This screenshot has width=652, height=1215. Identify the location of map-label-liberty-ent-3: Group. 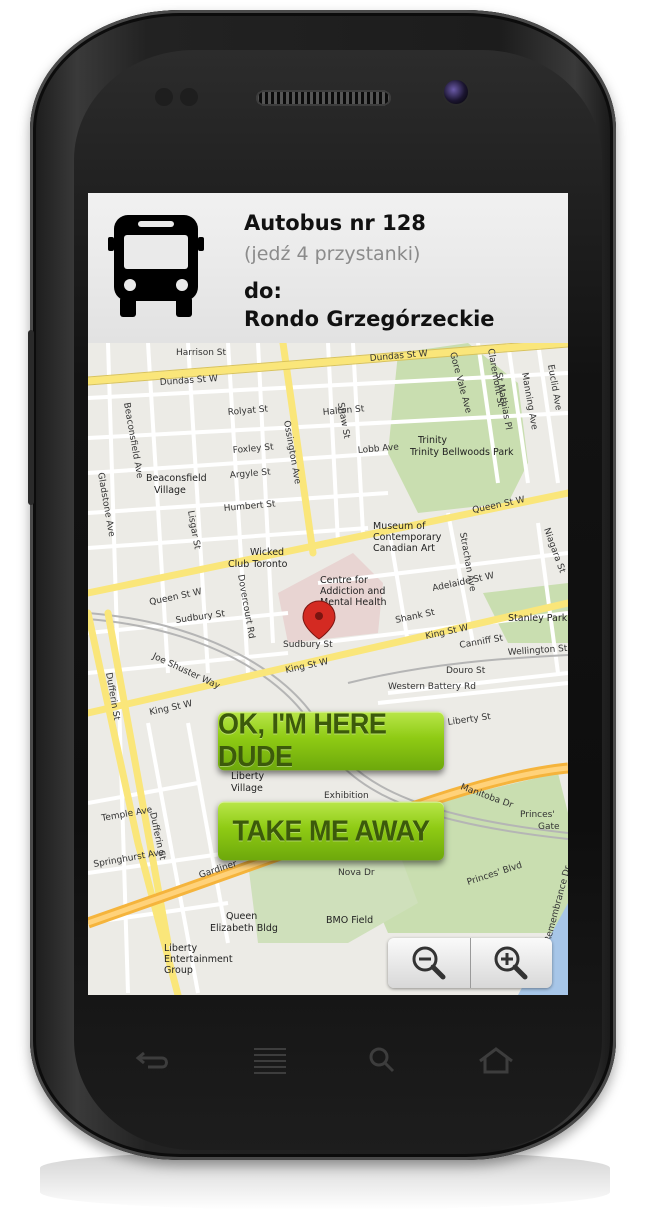
(178, 970).